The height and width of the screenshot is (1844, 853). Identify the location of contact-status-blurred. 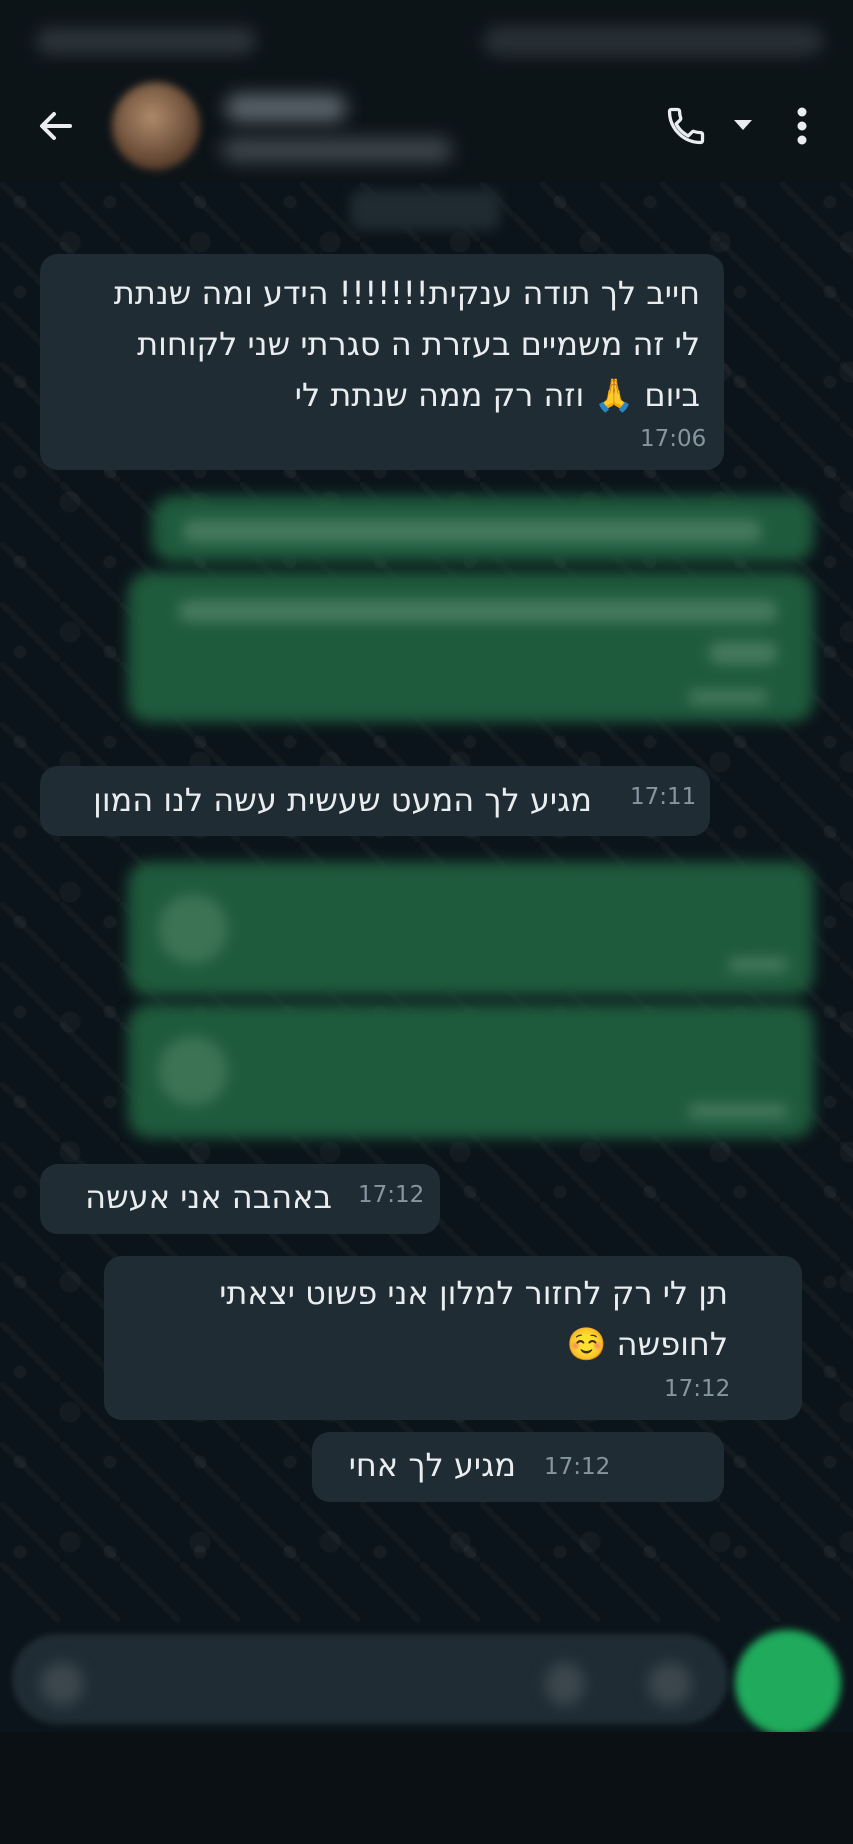
(337, 150).